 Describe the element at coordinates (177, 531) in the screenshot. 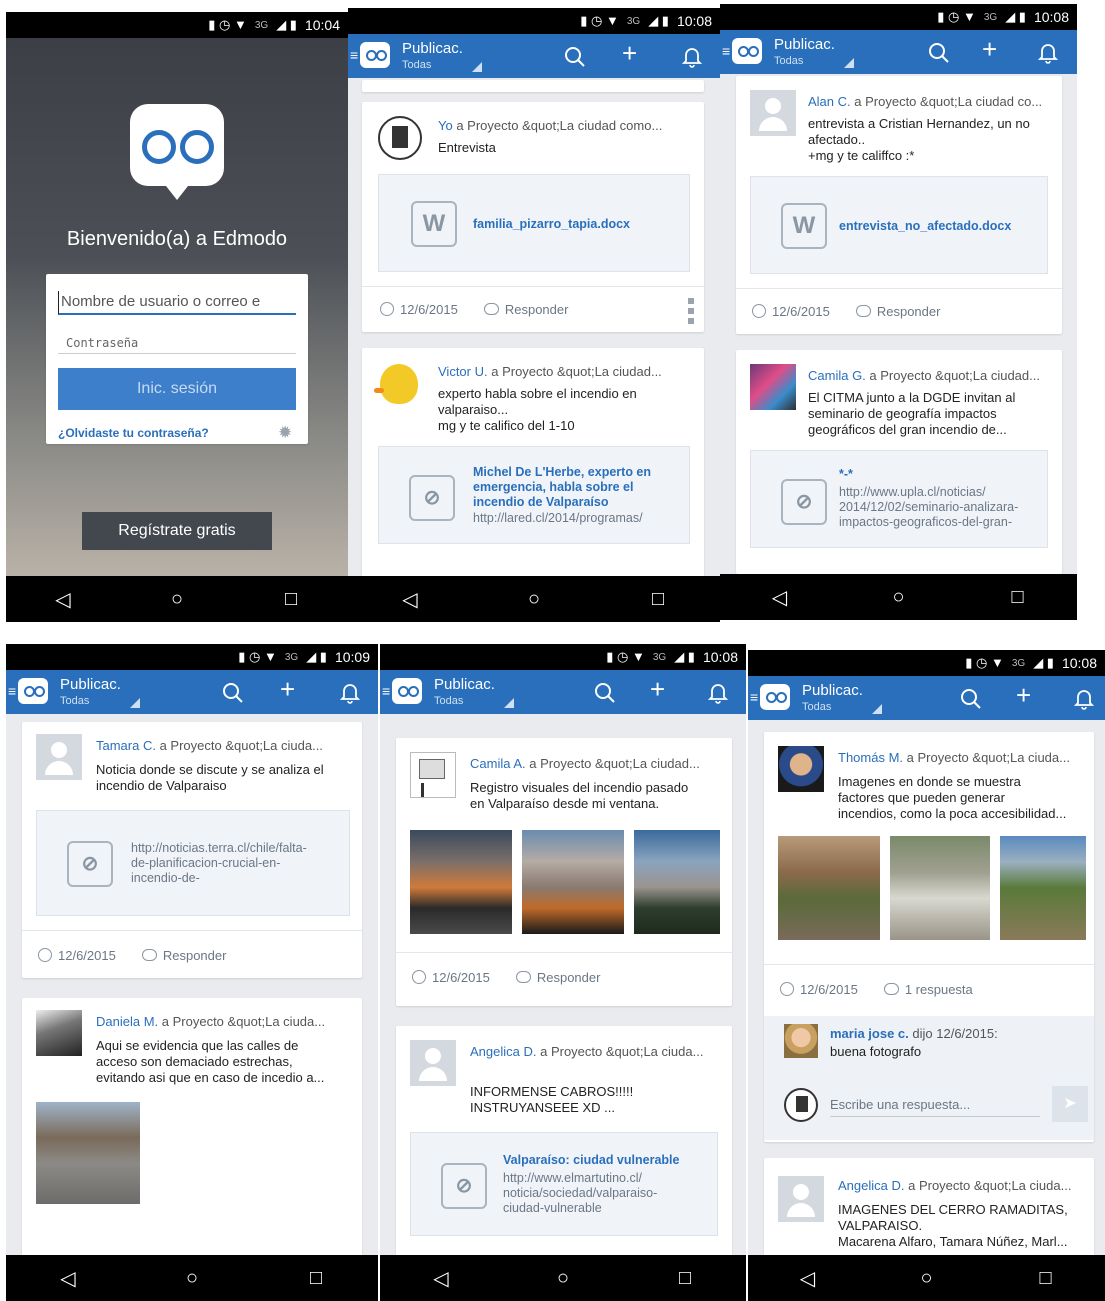

I see `register-button: Regístrate gratis` at that location.